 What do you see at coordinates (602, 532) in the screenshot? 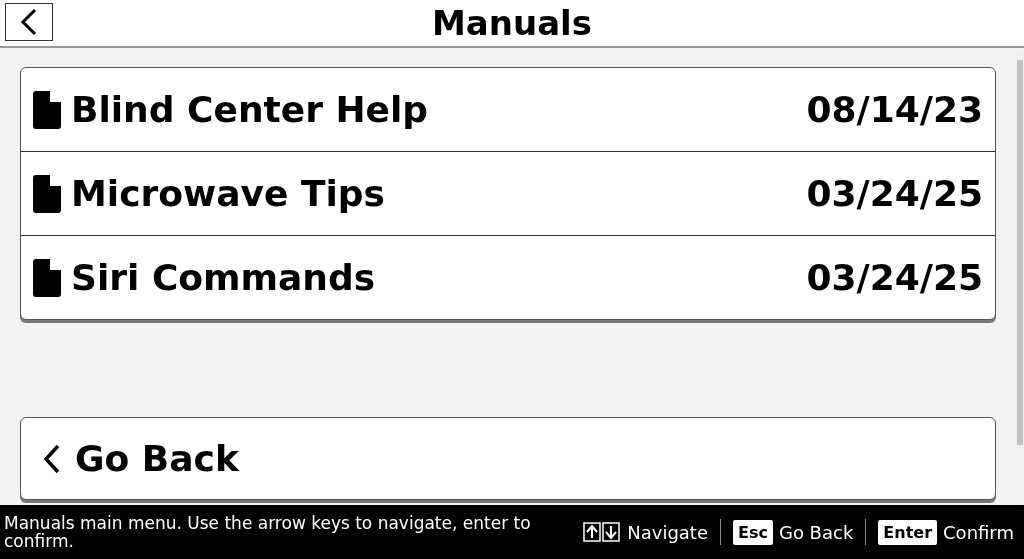
I see `up-down-arrow-keys-icon` at bounding box center [602, 532].